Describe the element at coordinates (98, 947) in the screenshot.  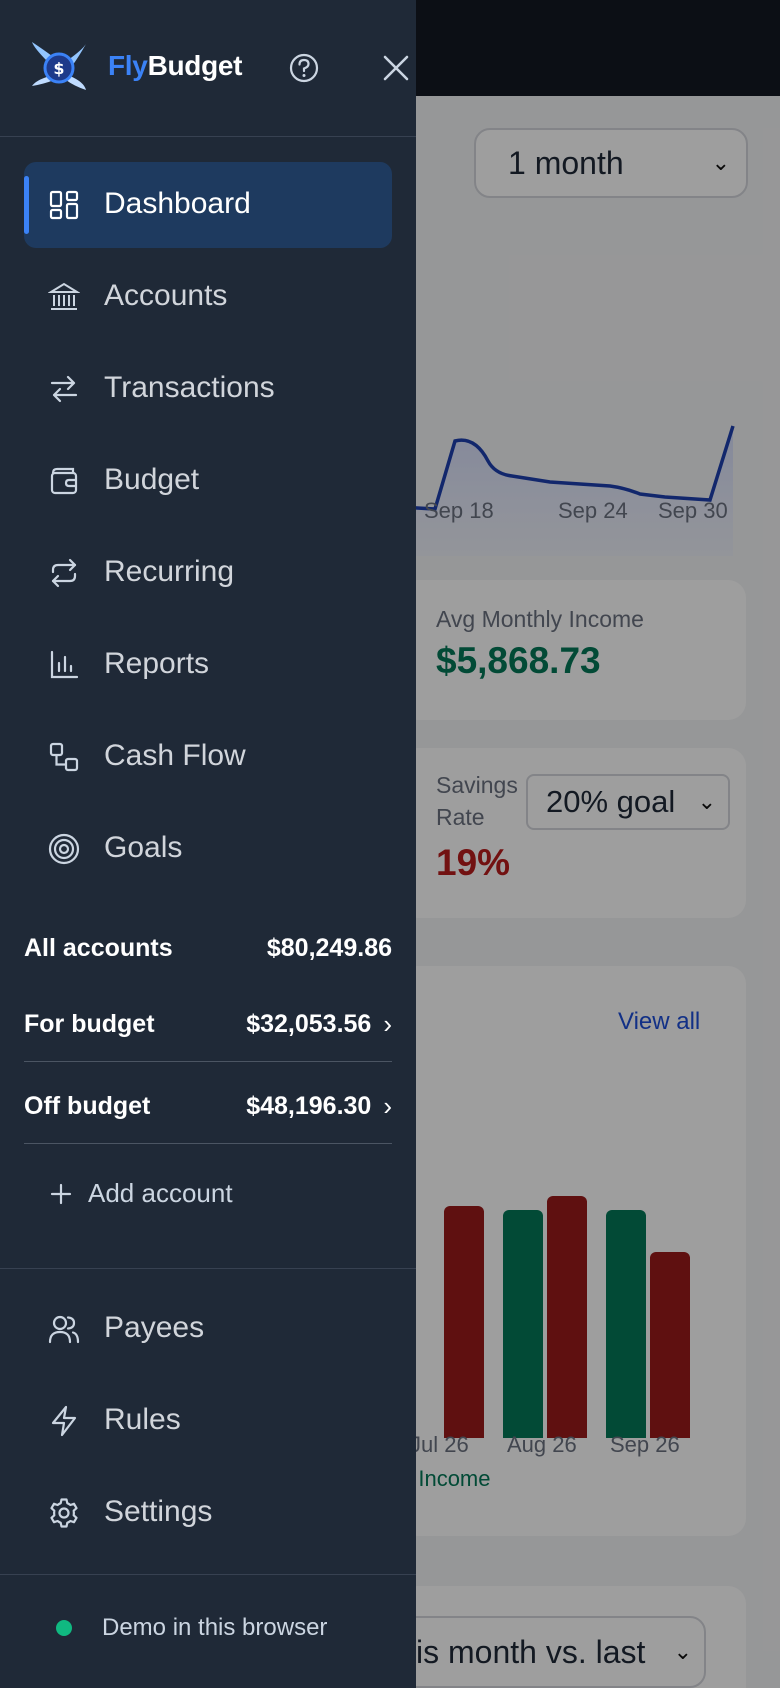
I see `all-accounts-label: All accounts` at that location.